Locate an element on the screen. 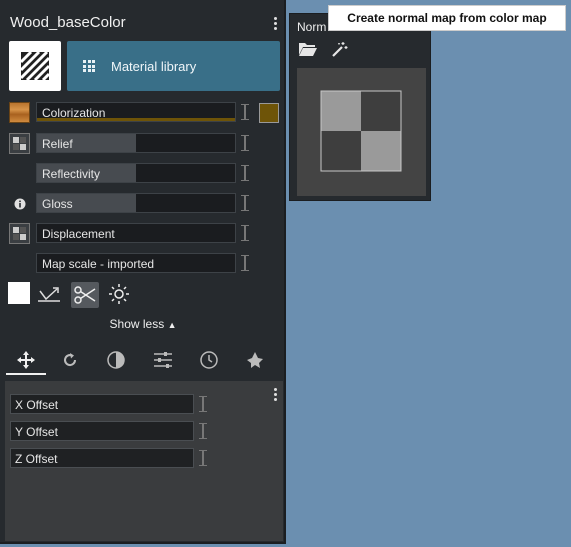 This screenshot has width=571, height=547. tab-adjustments is located at coordinates (163, 360).